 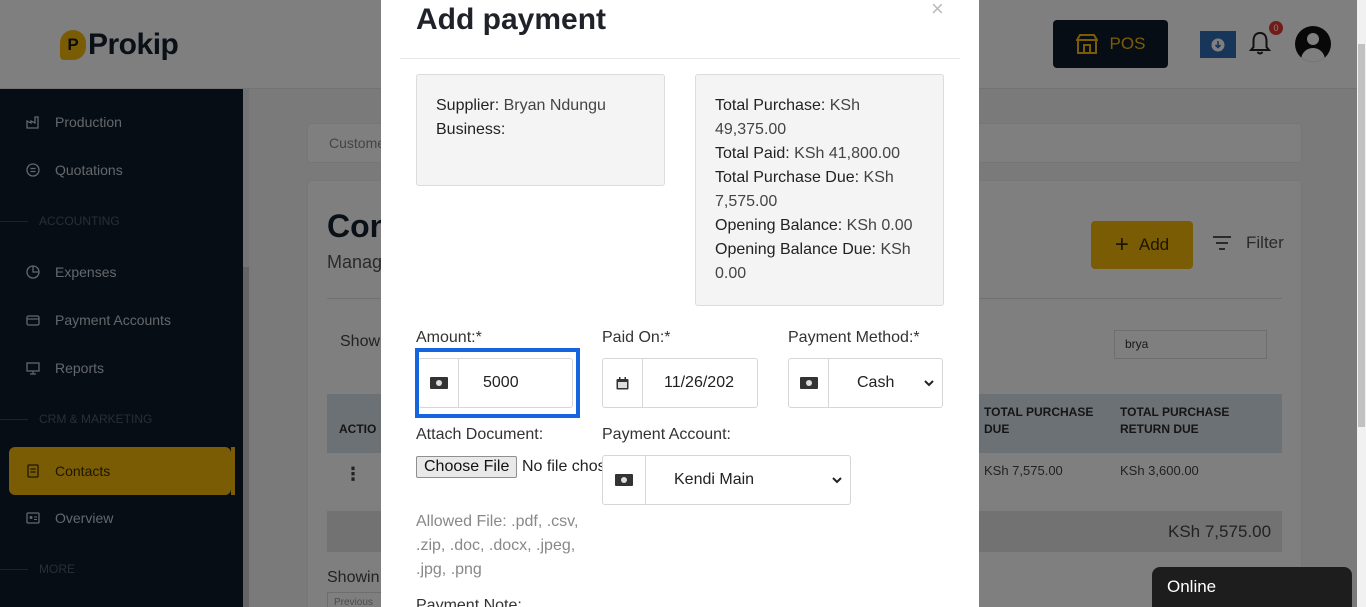 I want to click on total-purchase-due-label: Total Purchase Due:, so click(x=787, y=177).